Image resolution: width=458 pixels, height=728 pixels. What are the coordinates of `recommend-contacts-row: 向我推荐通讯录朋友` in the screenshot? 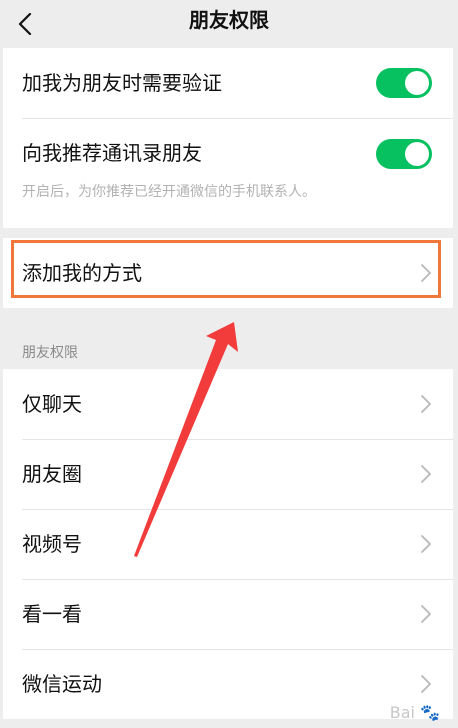 It's located at (228, 154).